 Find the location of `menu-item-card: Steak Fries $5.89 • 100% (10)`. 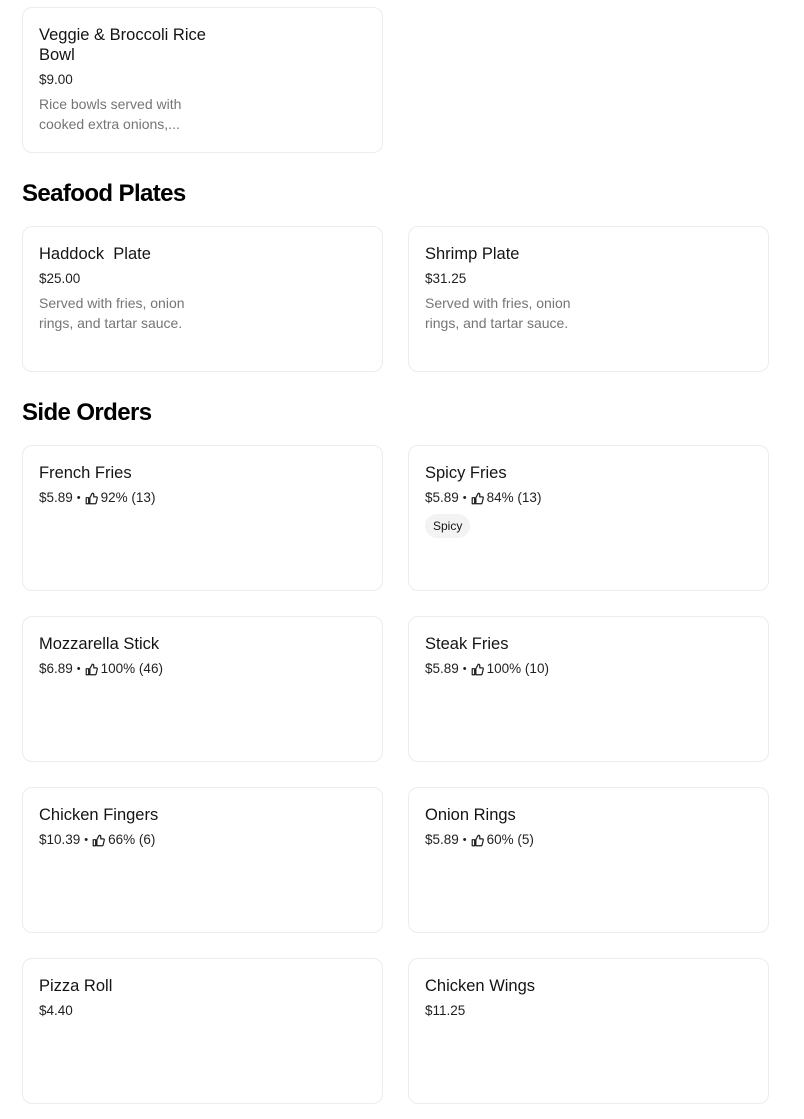

menu-item-card: Steak Fries $5.89 • 100% (10) is located at coordinates (588, 689).